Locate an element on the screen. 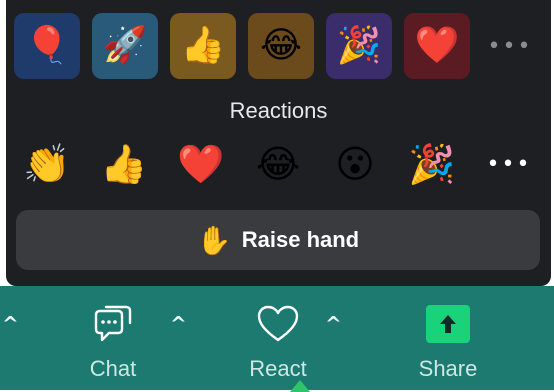 The image size is (554, 392). thumbs-up-tile: 👍 is located at coordinates (203, 46).